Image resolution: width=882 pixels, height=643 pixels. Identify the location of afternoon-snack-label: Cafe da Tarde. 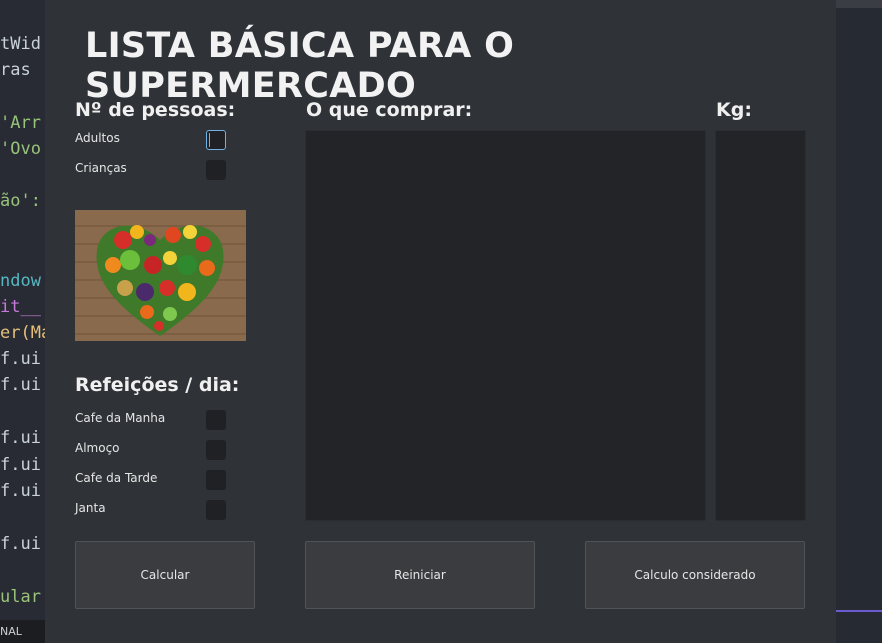
(116, 478).